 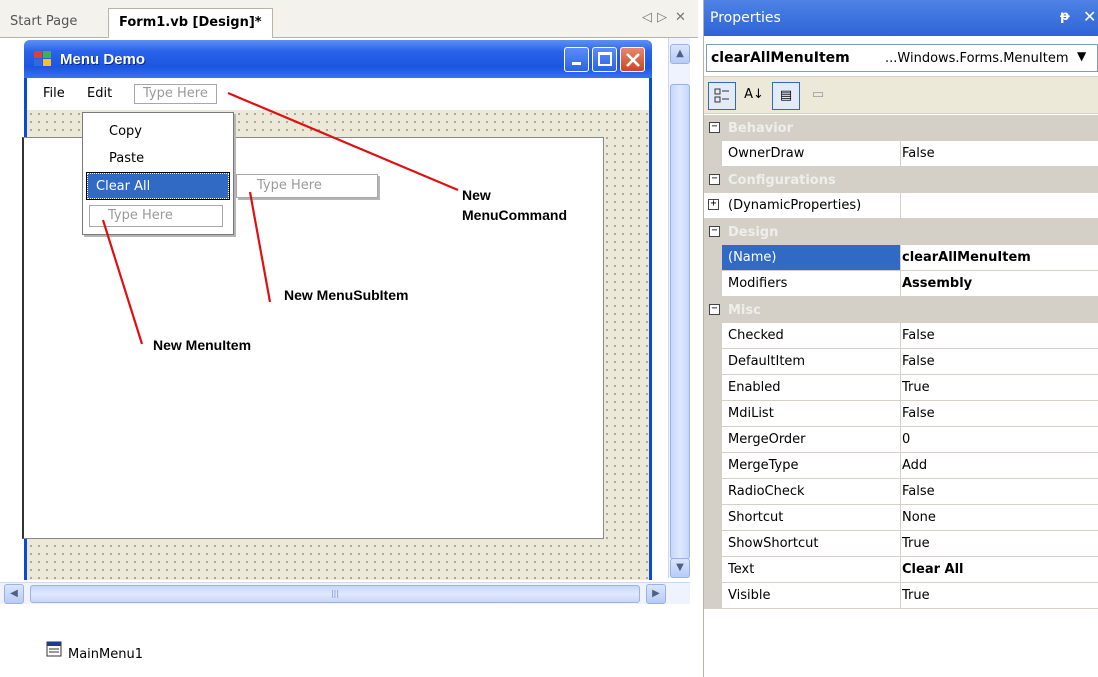 What do you see at coordinates (901, 414) in the screenshot?
I see `property-row-mdilist: MdiList False` at bounding box center [901, 414].